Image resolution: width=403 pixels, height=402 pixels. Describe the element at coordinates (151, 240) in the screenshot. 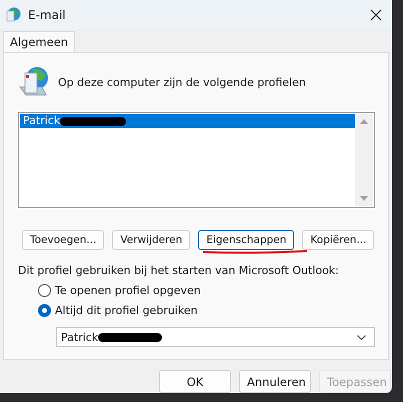

I see `profile-button: Verwijderen` at that location.